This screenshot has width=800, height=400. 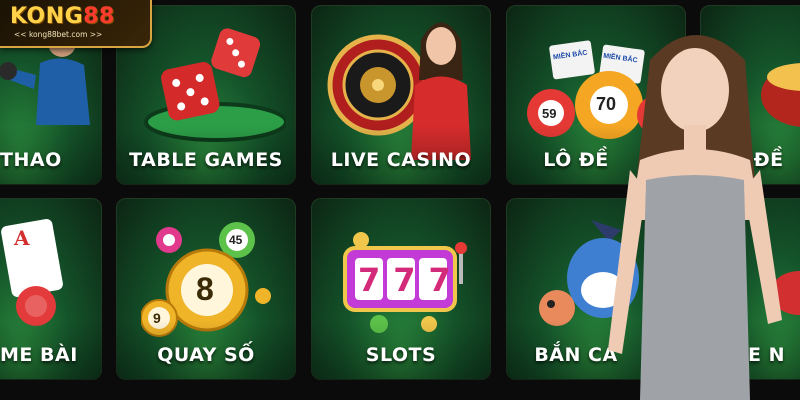 I want to click on tile-label: THAO, so click(x=31, y=160).